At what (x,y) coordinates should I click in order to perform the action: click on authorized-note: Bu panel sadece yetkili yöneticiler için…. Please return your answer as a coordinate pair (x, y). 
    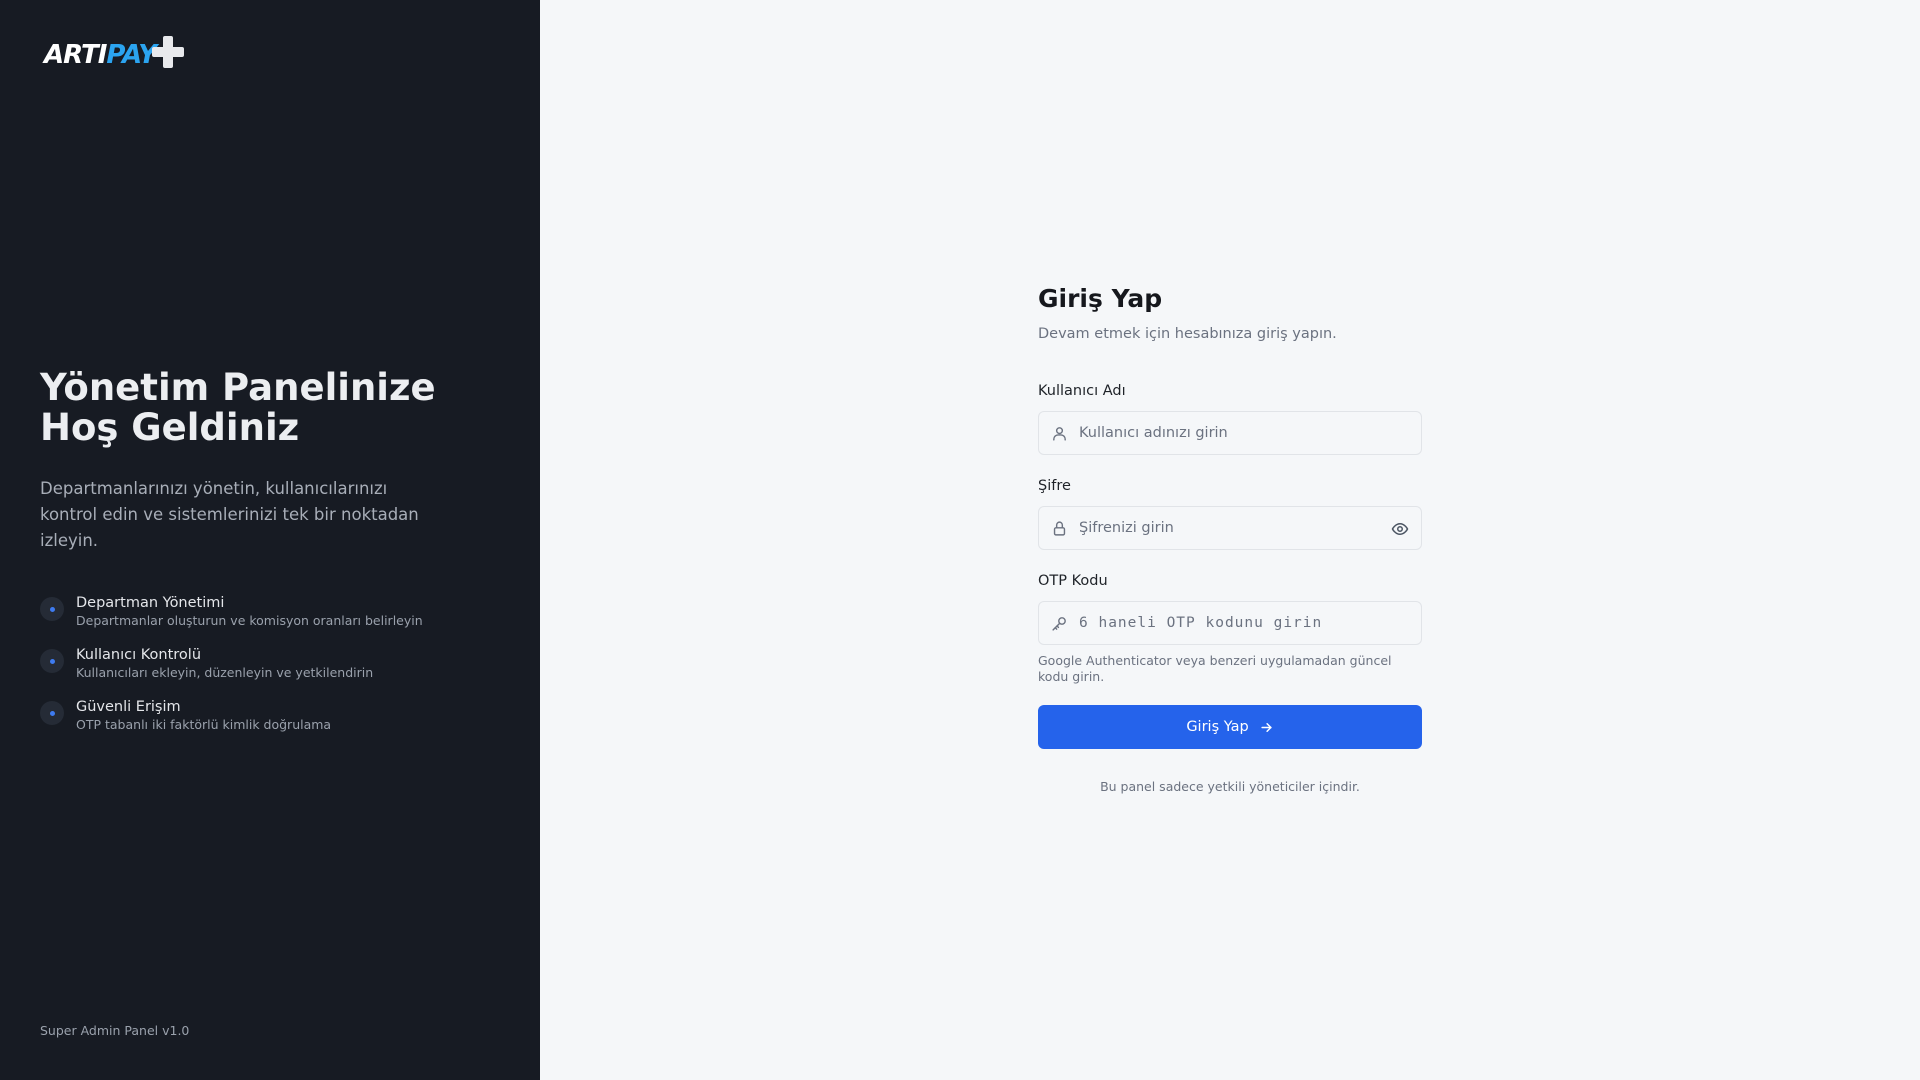
    Looking at the image, I should click on (1230, 786).